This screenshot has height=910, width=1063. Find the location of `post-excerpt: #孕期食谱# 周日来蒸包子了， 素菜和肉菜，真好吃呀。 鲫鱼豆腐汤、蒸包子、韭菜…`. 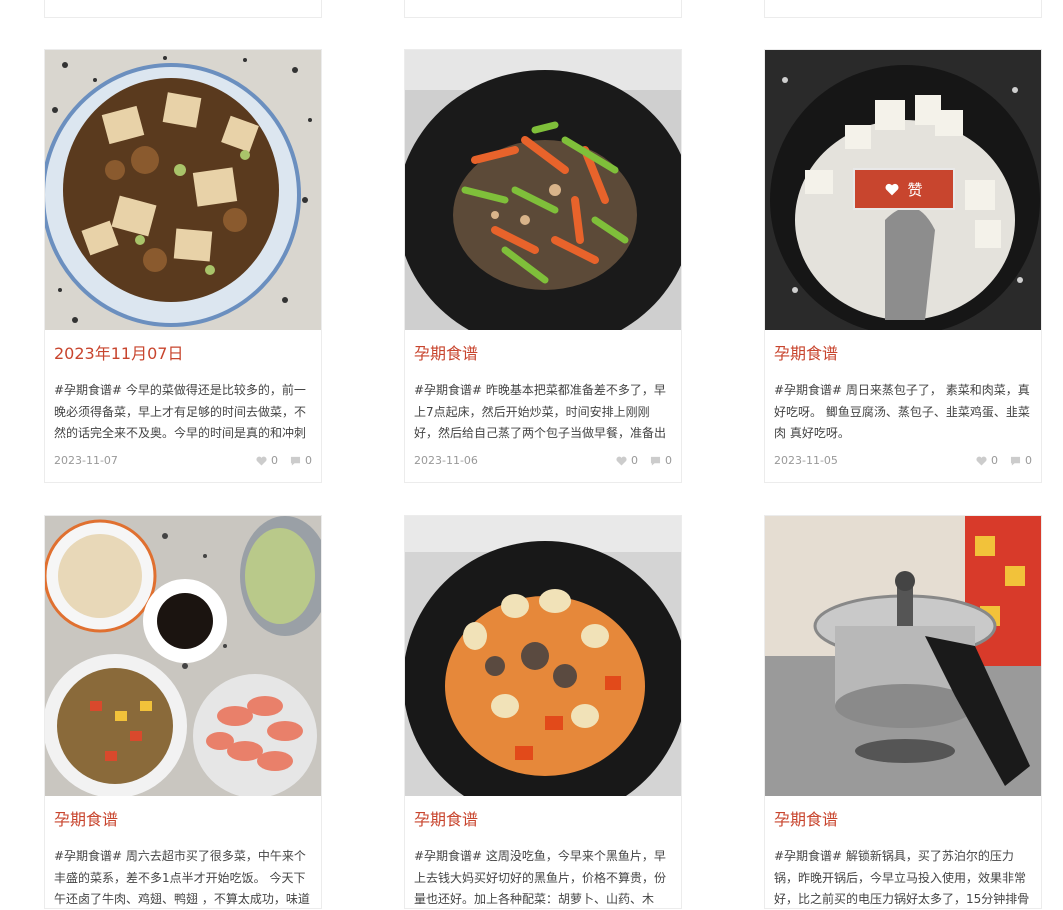

post-excerpt: #孕期食谱# 周日来蒸包子了， 素菜和肉菜，真好吃呀。 鲫鱼豆腐汤、蒸包子、韭菜… is located at coordinates (902, 411).